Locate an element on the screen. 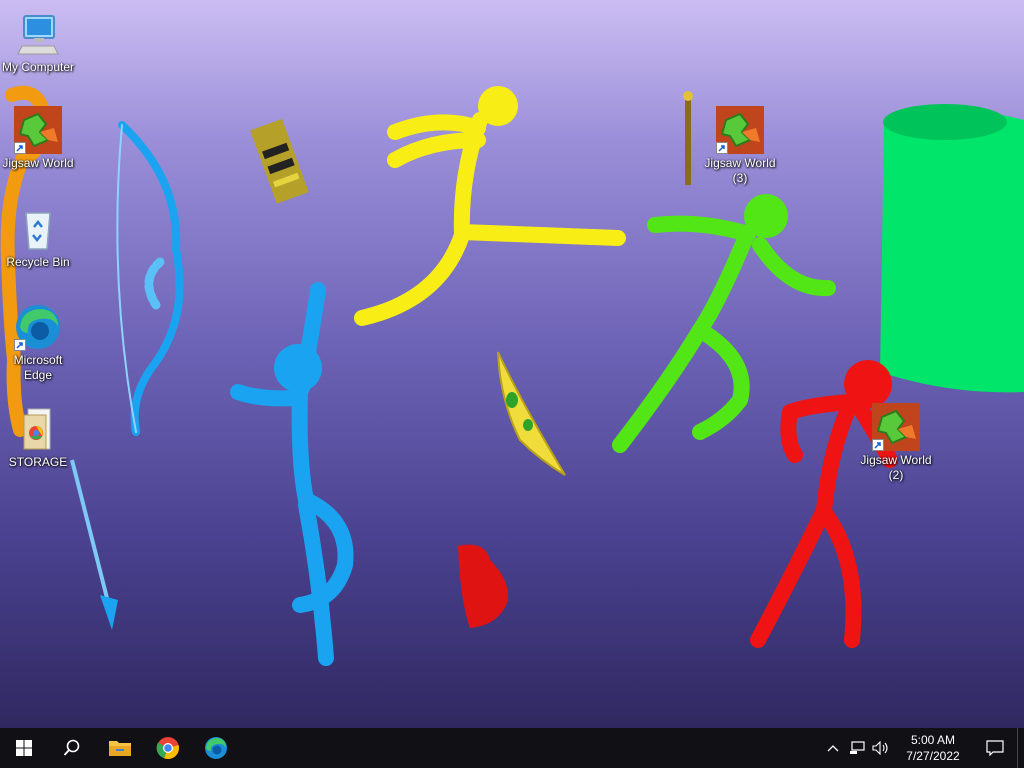 This screenshot has height=768, width=1024. network-button is located at coordinates (857, 748).